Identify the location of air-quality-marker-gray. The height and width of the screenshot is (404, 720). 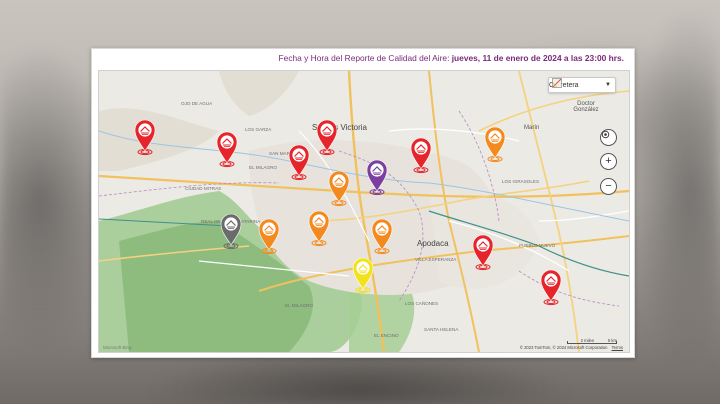
(231, 232).